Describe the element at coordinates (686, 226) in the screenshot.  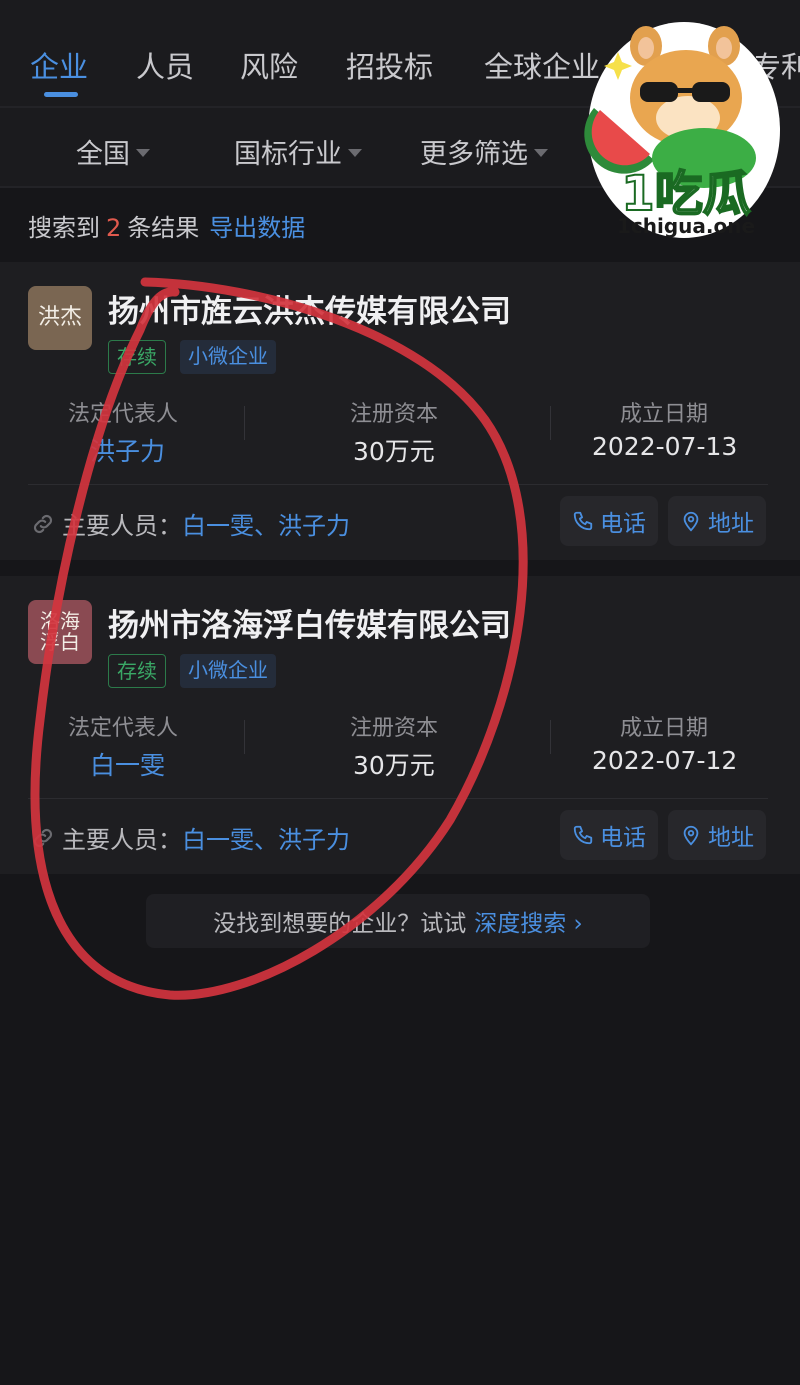
I see `watermark-url: 1chigua.one` at that location.